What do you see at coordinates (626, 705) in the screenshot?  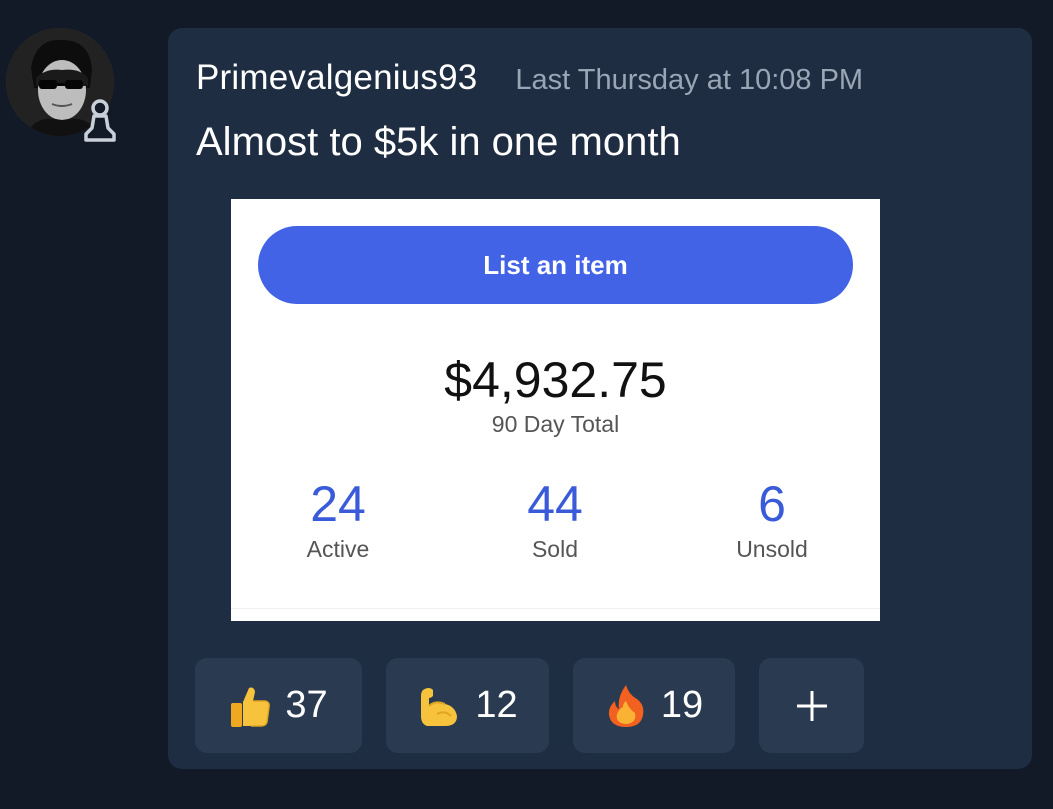 I see `fire-icon` at bounding box center [626, 705].